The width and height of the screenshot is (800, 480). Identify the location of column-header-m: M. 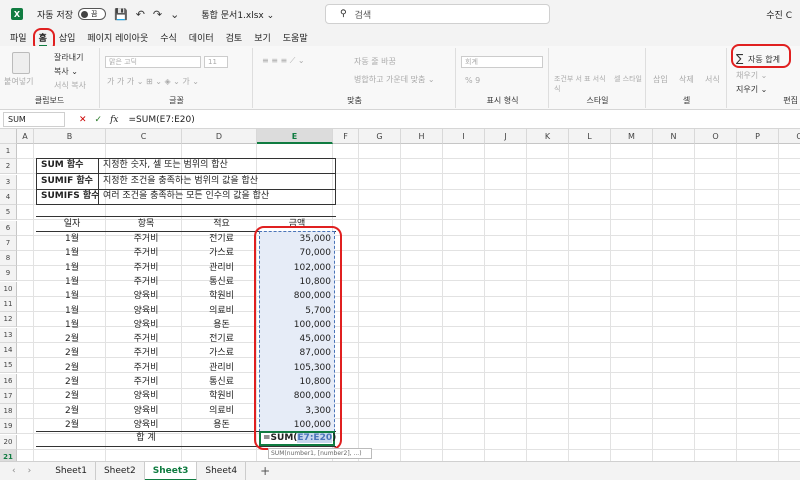
(632, 136).